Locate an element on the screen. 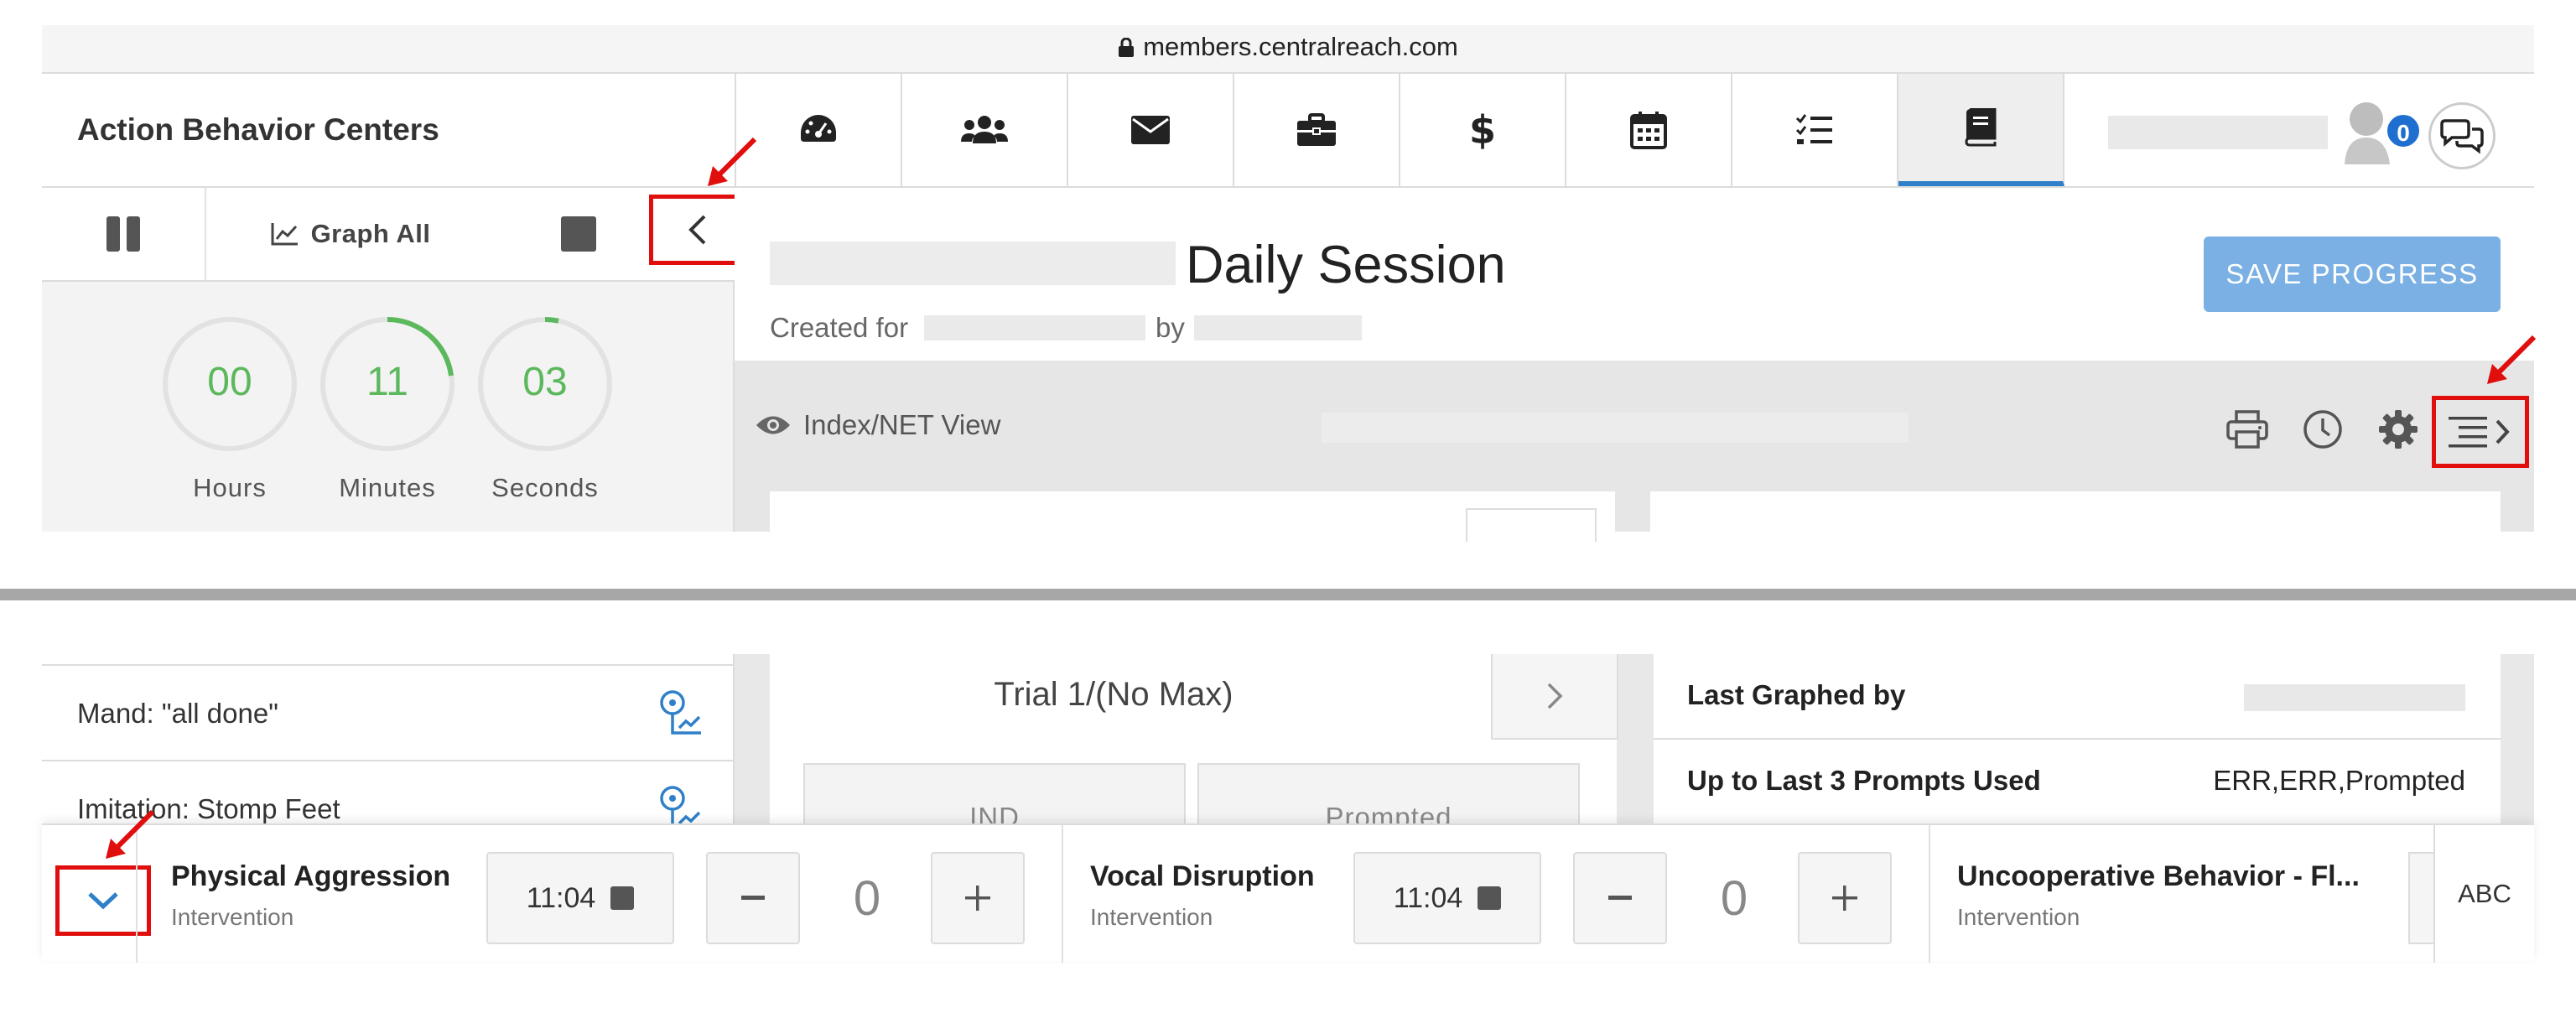 The image size is (2576, 1013). dollar-icon: $ is located at coordinates (1482, 130).